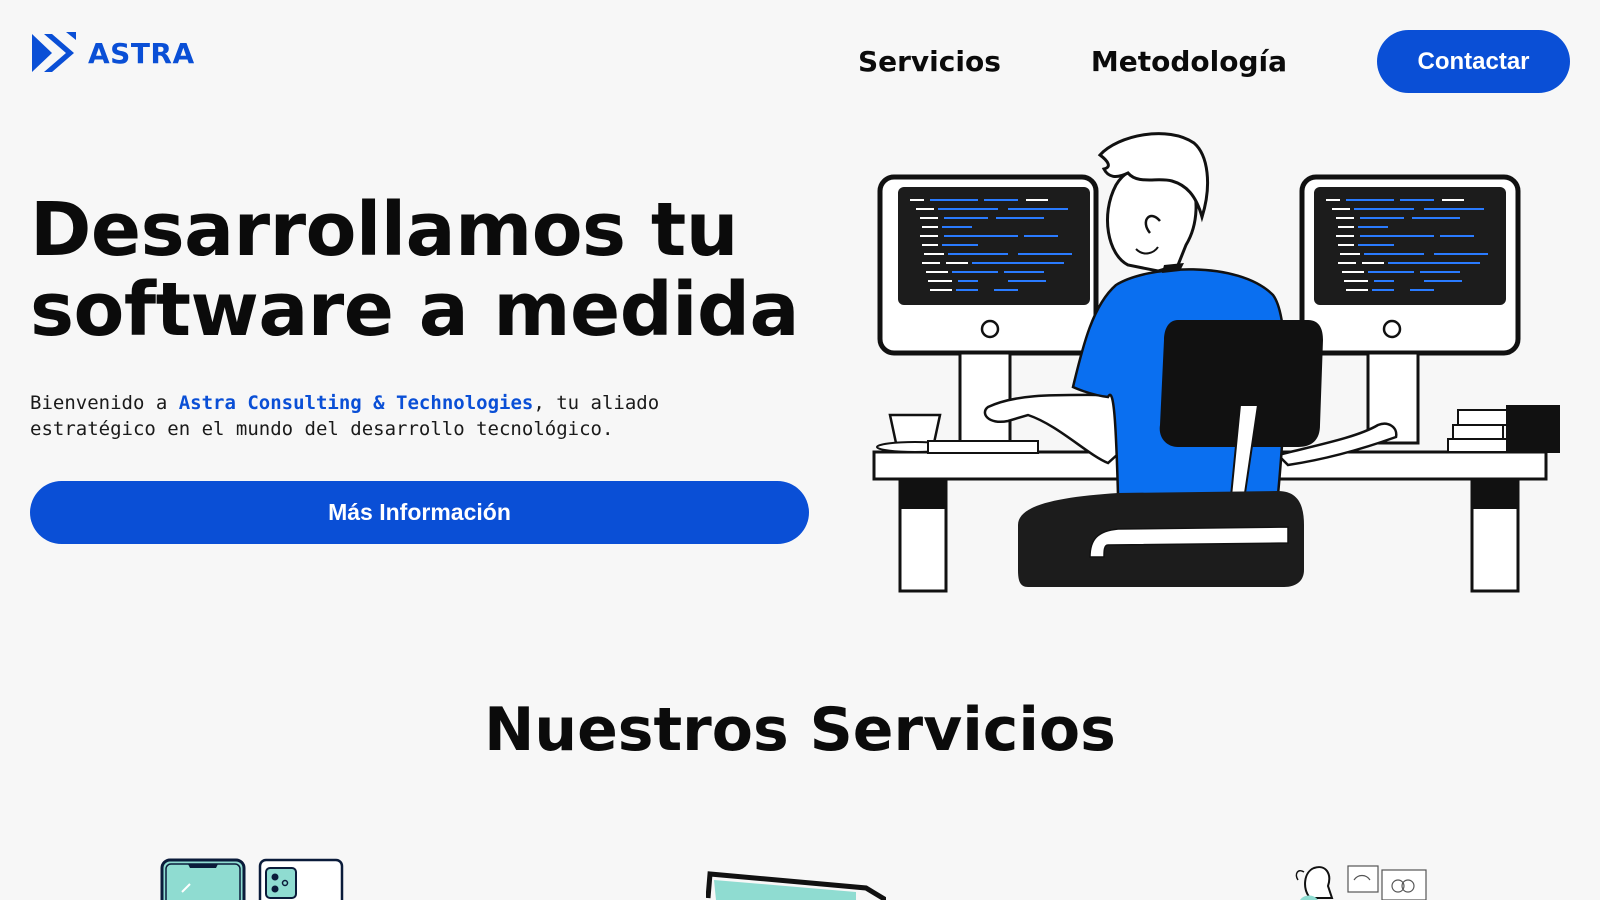 The height and width of the screenshot is (900, 1600). What do you see at coordinates (1410, 309) in the screenshot?
I see `right-monitor` at bounding box center [1410, 309].